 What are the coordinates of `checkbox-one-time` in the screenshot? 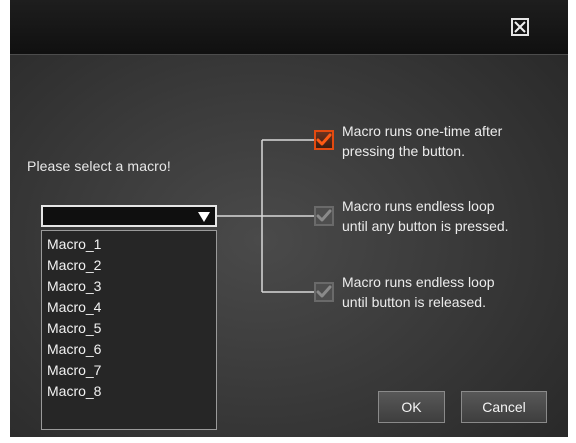 It's located at (324, 140).